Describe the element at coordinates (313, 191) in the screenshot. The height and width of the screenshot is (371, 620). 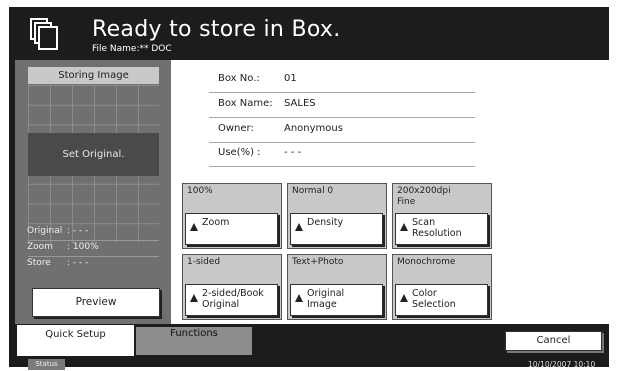
I see `density-value: Normal 0` at that location.